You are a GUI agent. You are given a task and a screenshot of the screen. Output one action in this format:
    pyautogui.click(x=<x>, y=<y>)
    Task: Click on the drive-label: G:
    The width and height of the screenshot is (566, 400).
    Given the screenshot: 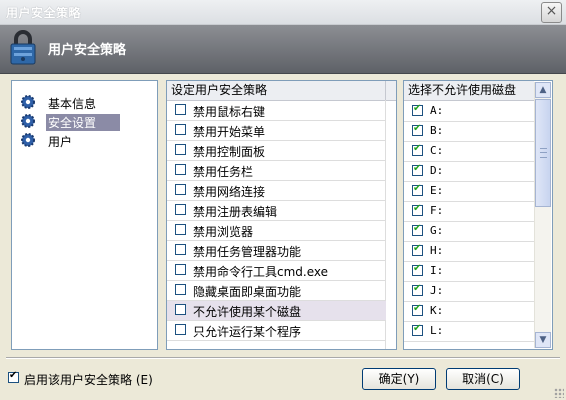 What is the action you would take?
    pyautogui.click(x=437, y=230)
    